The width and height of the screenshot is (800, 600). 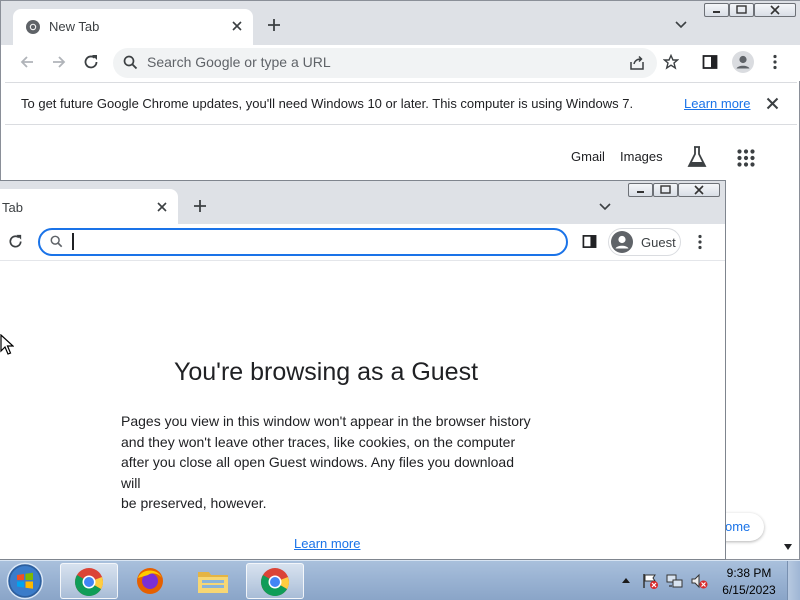 I want to click on chrome-favicon-icon, so click(x=33, y=27).